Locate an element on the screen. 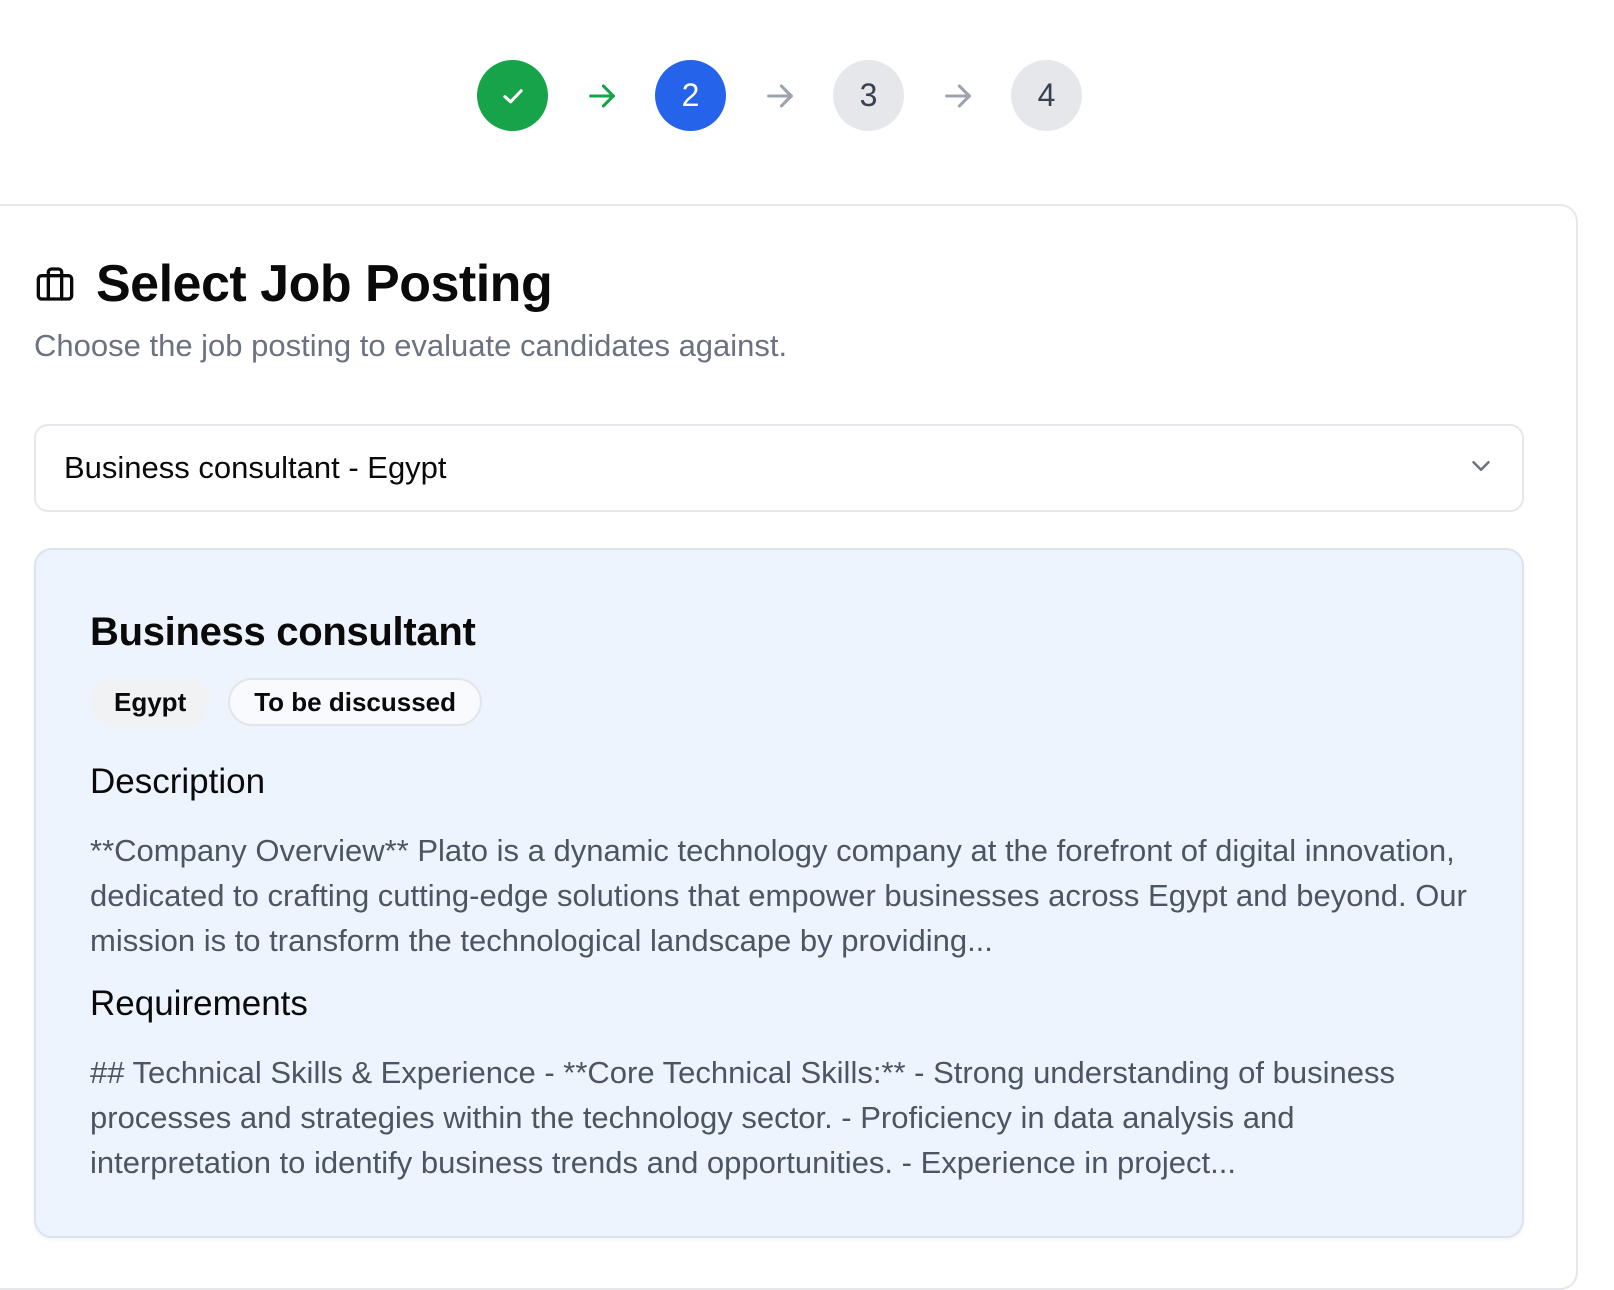  job-badges: Egypt To be discussed is located at coordinates (286, 702).